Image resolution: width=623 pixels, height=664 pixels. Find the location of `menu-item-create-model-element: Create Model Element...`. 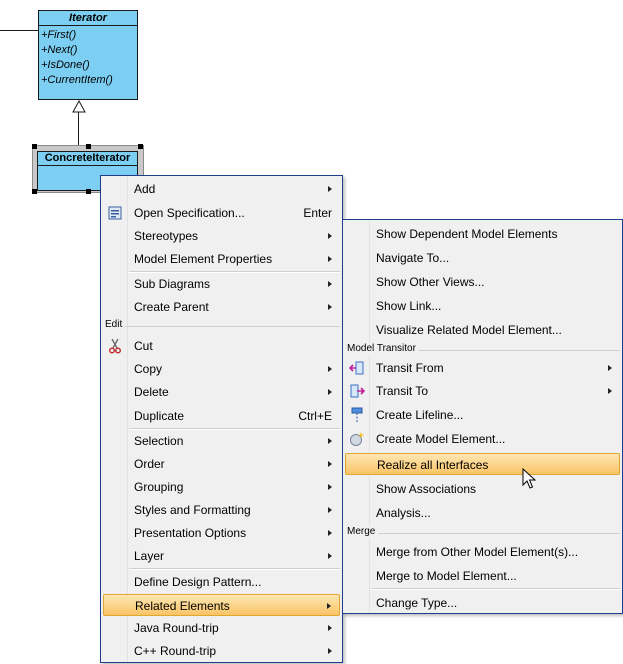

menu-item-create-model-element: Create Model Element... is located at coordinates (482, 439).